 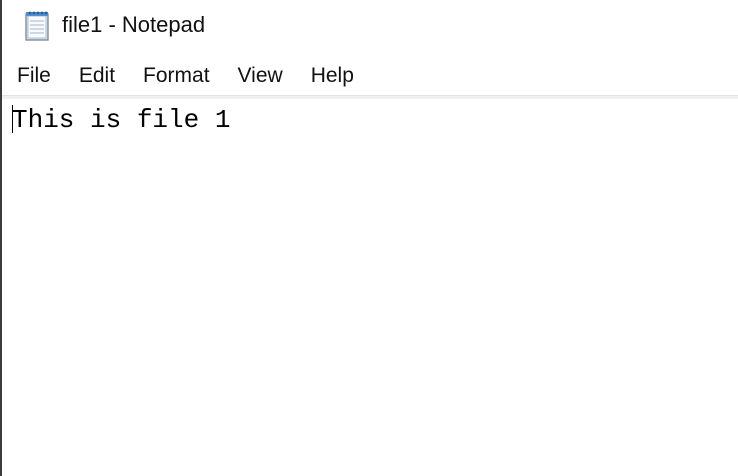 I want to click on menu-view: View, so click(x=260, y=76).